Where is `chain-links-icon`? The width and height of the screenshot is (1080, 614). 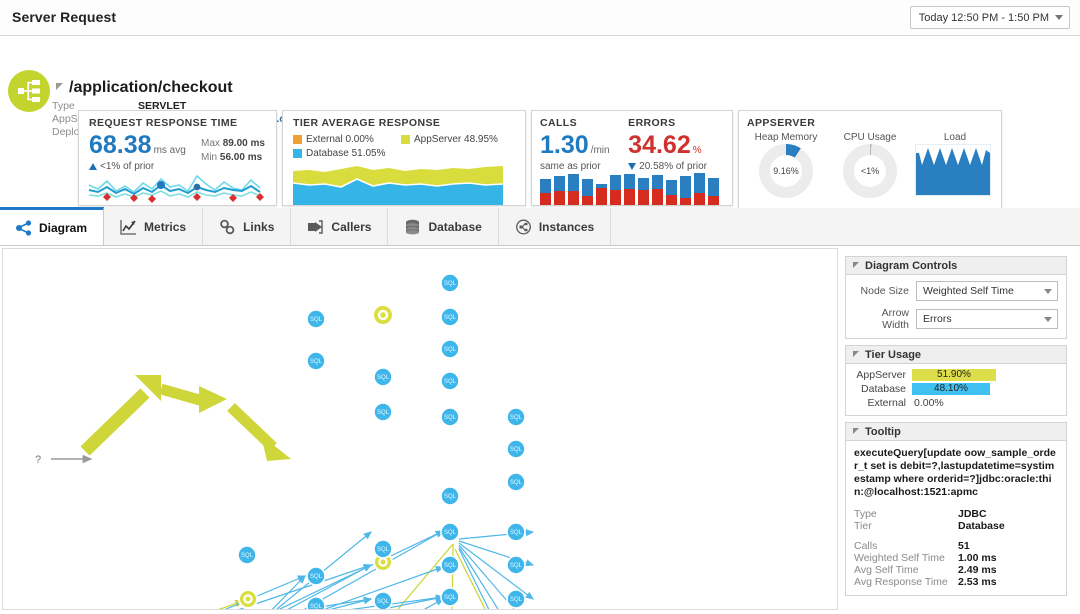
chain-links-icon is located at coordinates (227, 226).